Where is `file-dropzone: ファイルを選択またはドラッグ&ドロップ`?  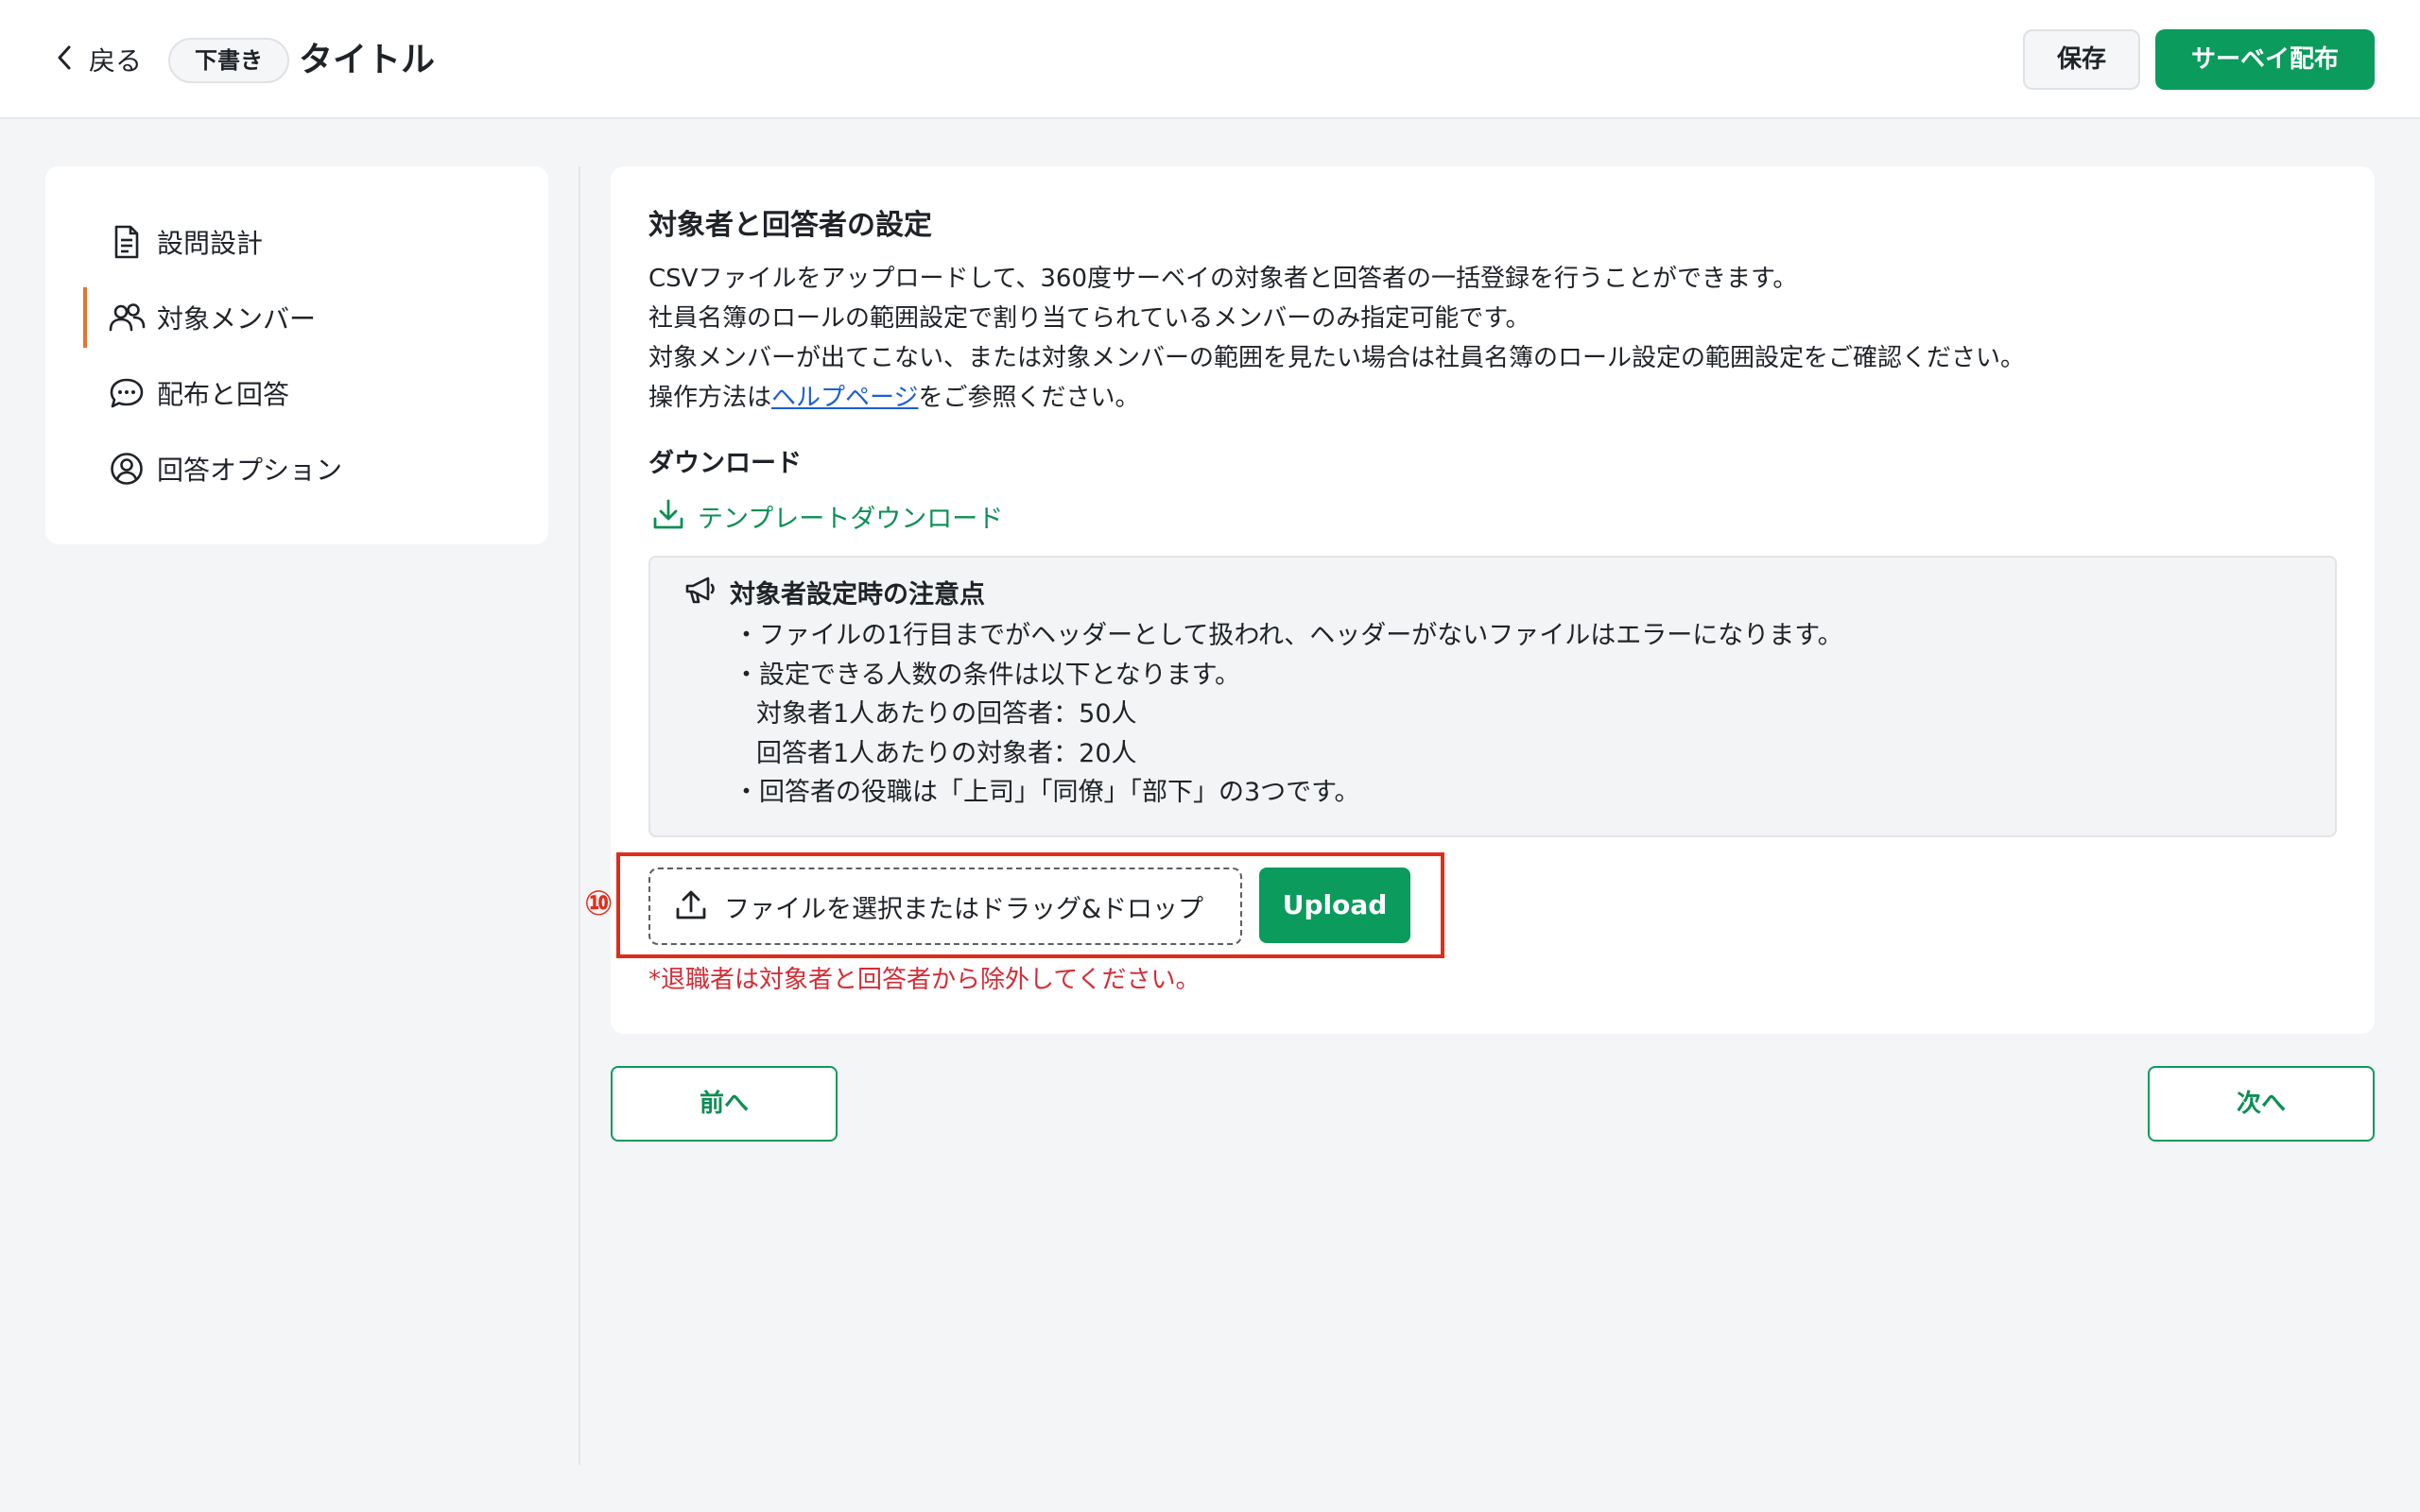 file-dropzone: ファイルを選択またはドラッグ&ドロップ is located at coordinates (945, 906).